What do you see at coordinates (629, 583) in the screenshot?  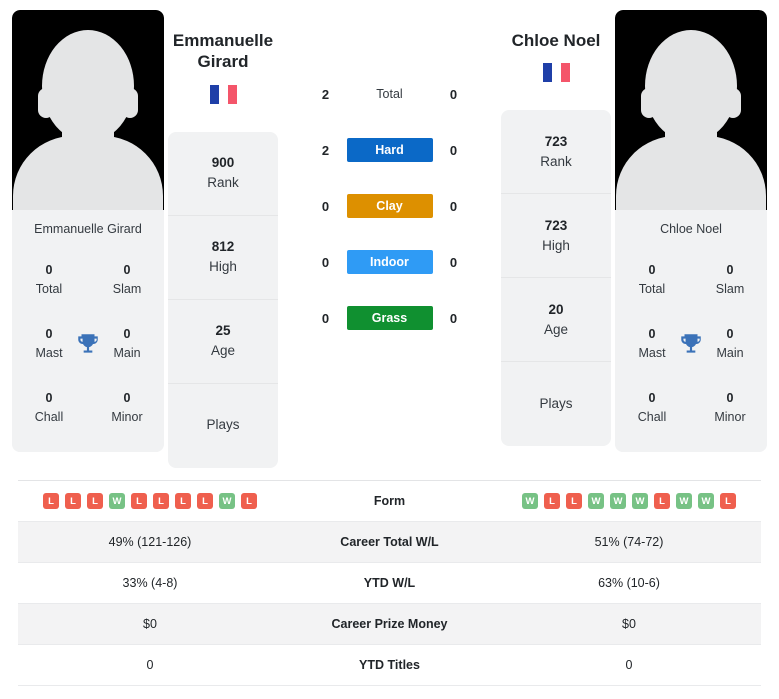 I see `right-ytd-w-l-value: 63% (10-6)` at bounding box center [629, 583].